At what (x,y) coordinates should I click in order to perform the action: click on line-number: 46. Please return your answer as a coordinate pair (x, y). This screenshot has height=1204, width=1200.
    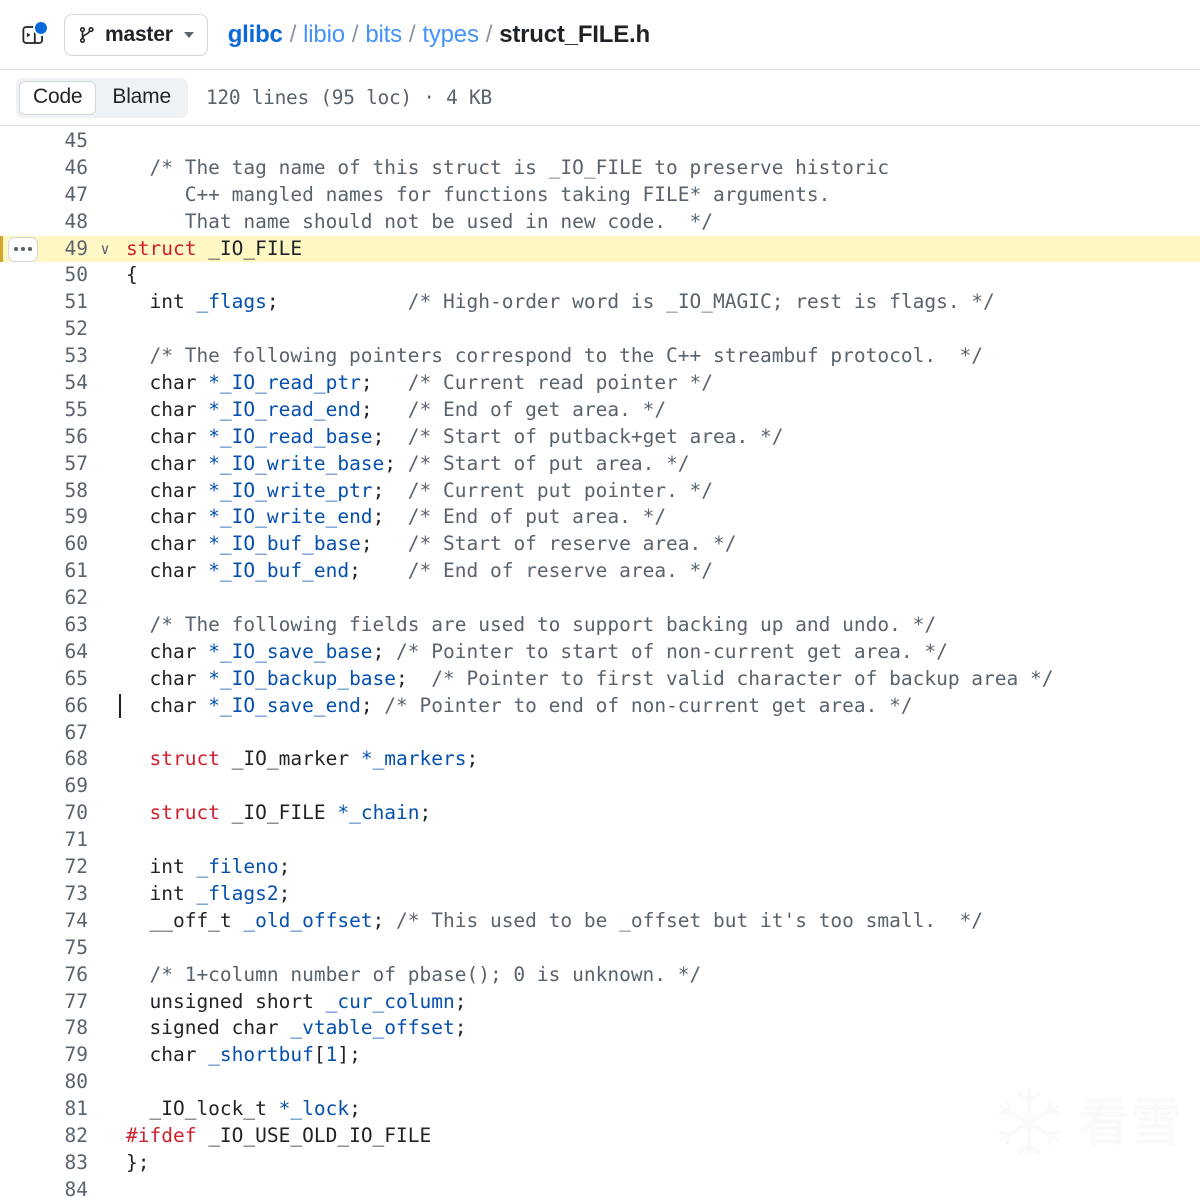
    Looking at the image, I should click on (66, 168).